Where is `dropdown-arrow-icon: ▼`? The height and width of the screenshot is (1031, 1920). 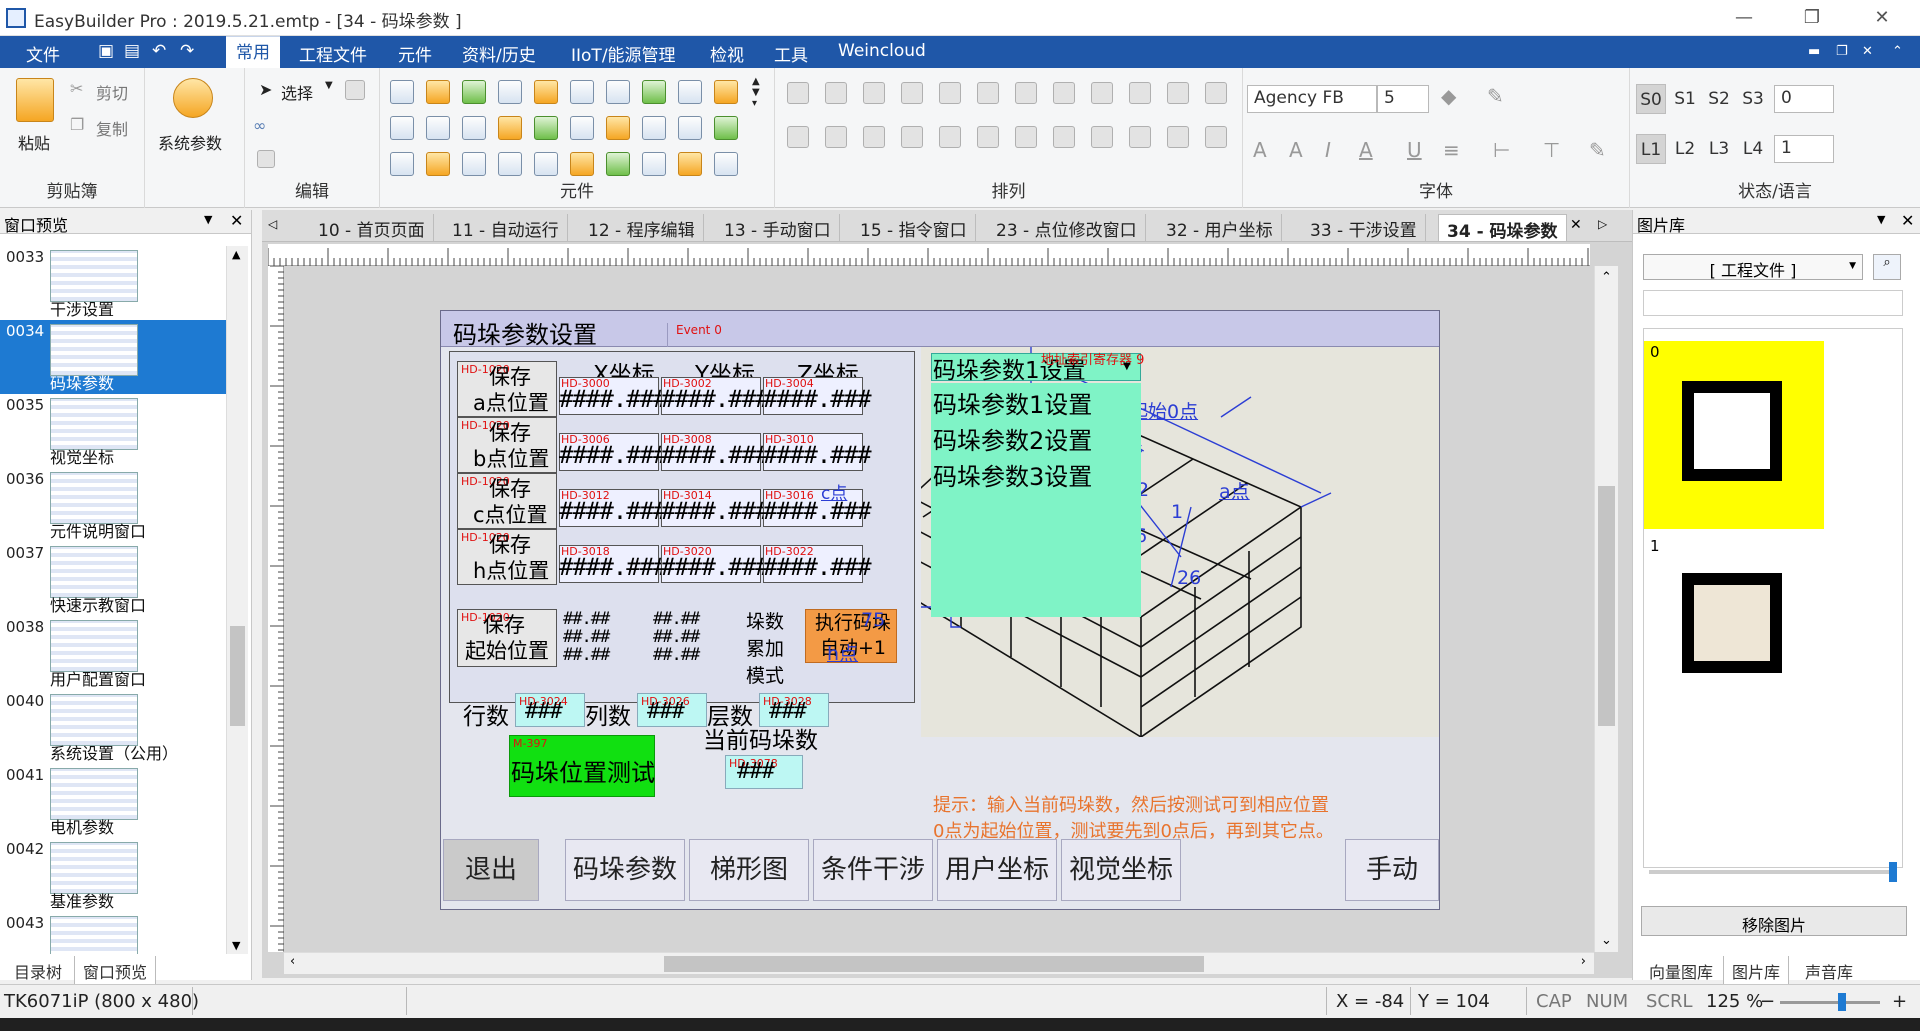
dropdown-arrow-icon: ▼ is located at coordinates (1127, 366).